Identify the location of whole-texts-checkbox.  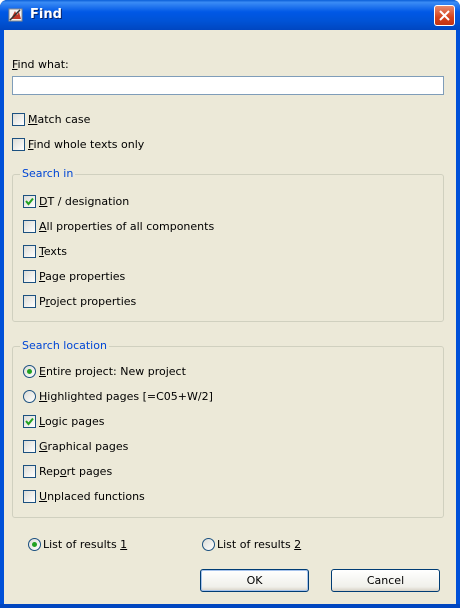
(18, 144).